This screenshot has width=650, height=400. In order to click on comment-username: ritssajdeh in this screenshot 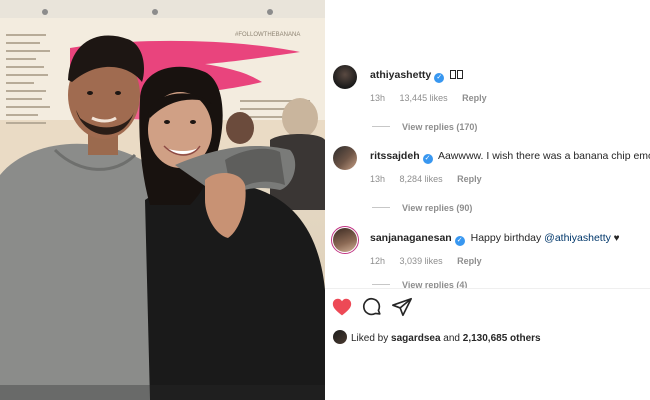, I will do `click(395, 156)`.